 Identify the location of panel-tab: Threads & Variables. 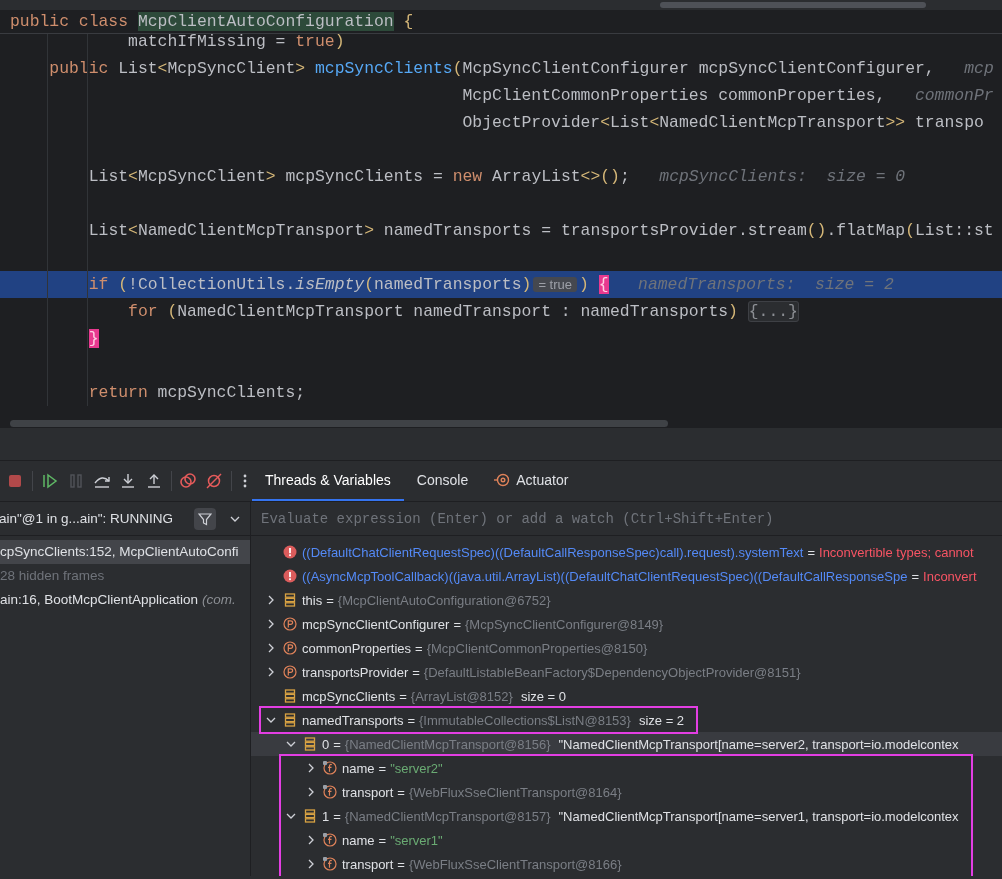
(328, 481).